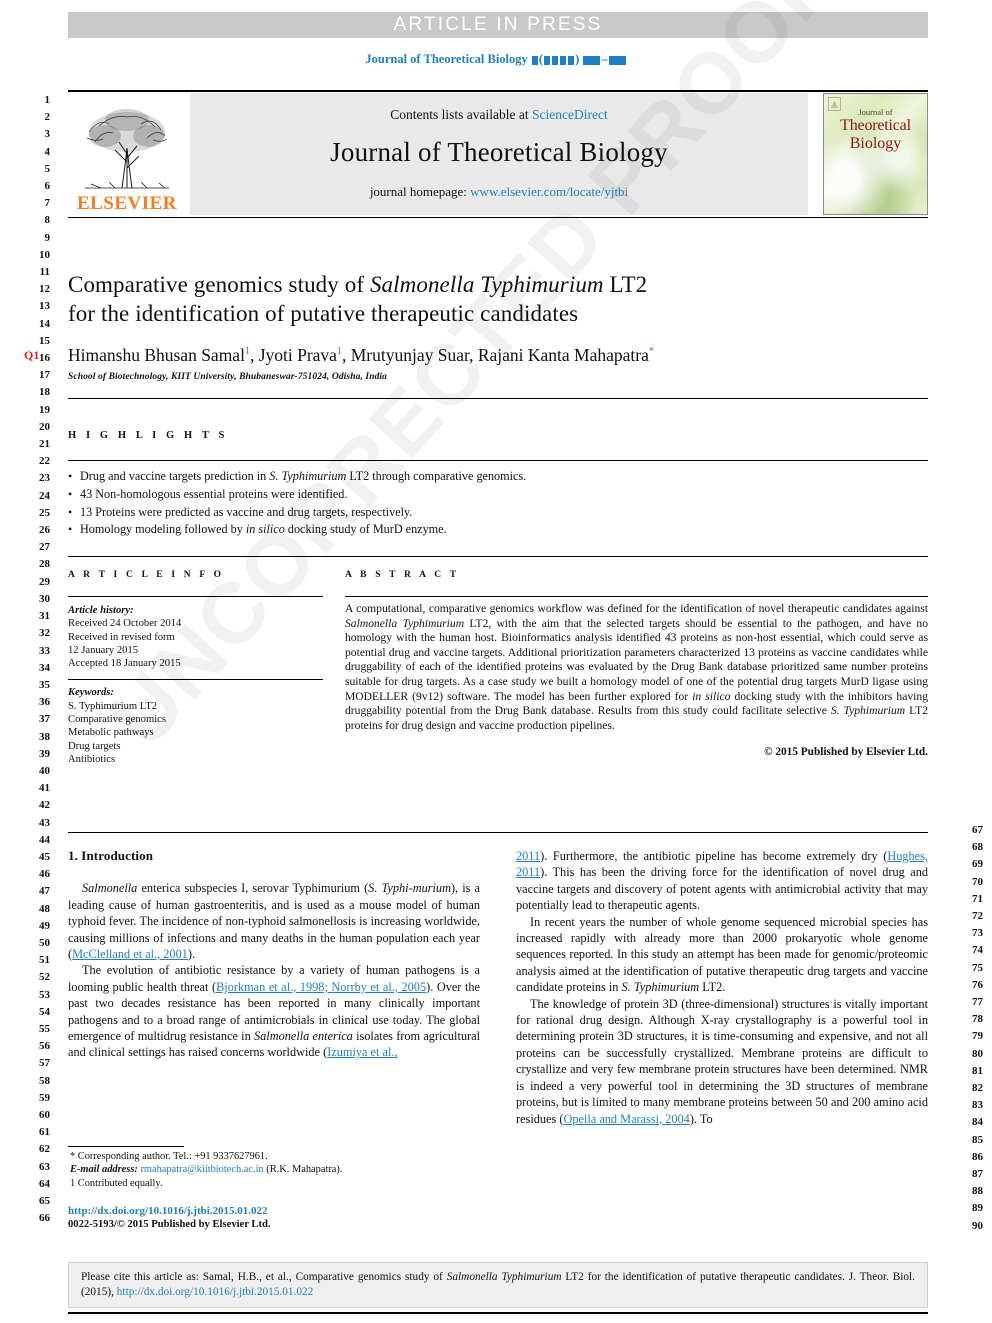  What do you see at coordinates (446, 59) in the screenshot?
I see `running-head-journal: Journal of Theoretical Biology` at bounding box center [446, 59].